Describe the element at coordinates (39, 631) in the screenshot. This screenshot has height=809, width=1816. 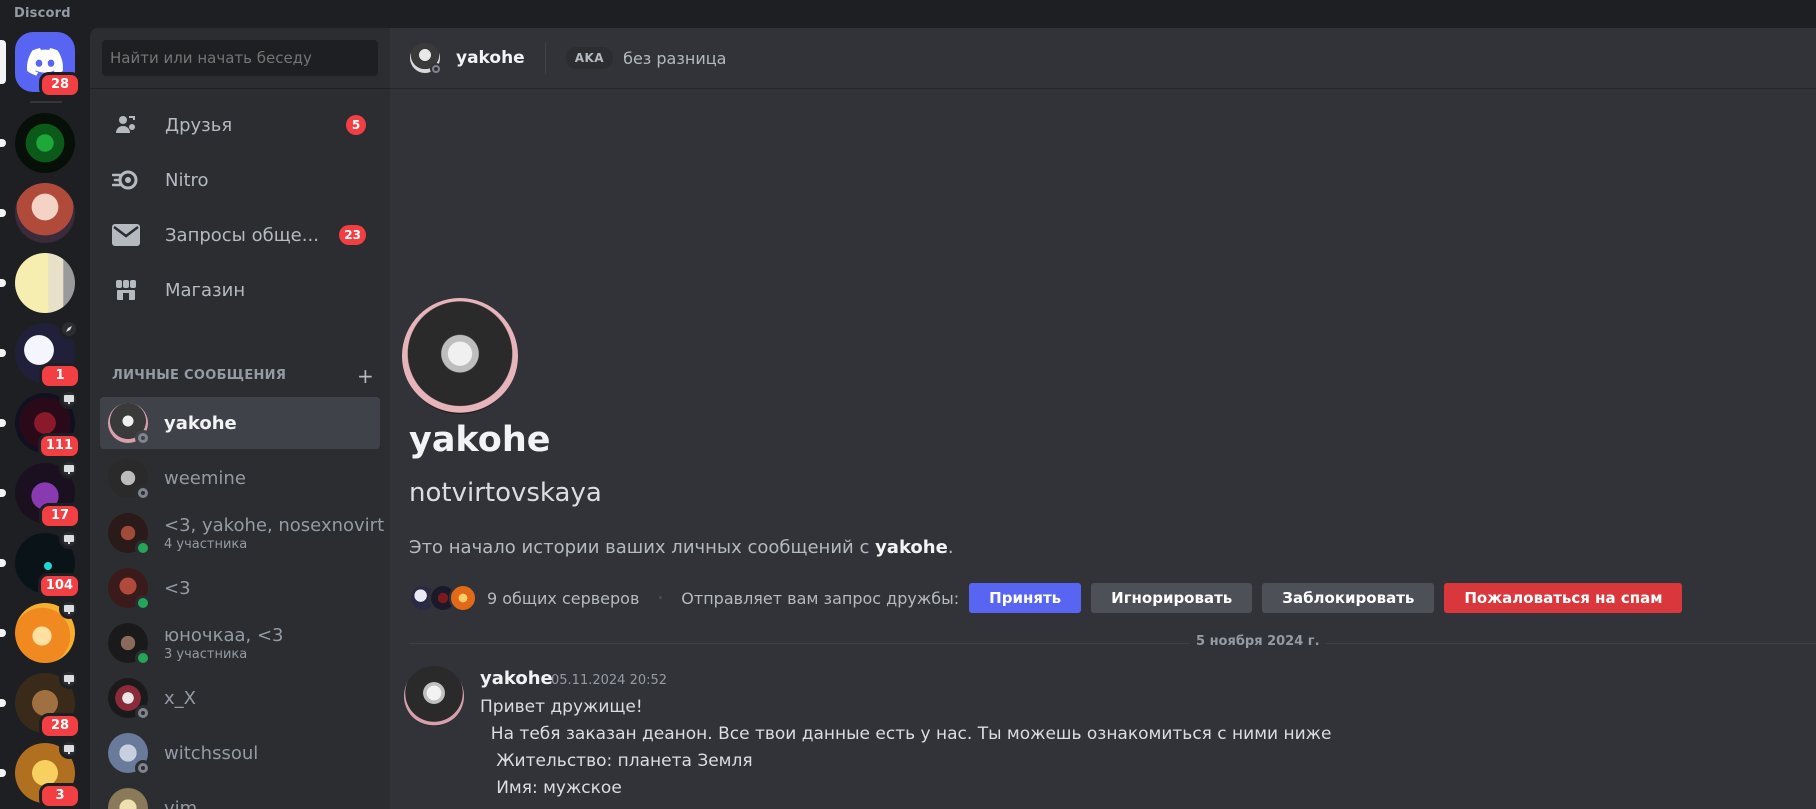
I see `server-orange-art` at that location.